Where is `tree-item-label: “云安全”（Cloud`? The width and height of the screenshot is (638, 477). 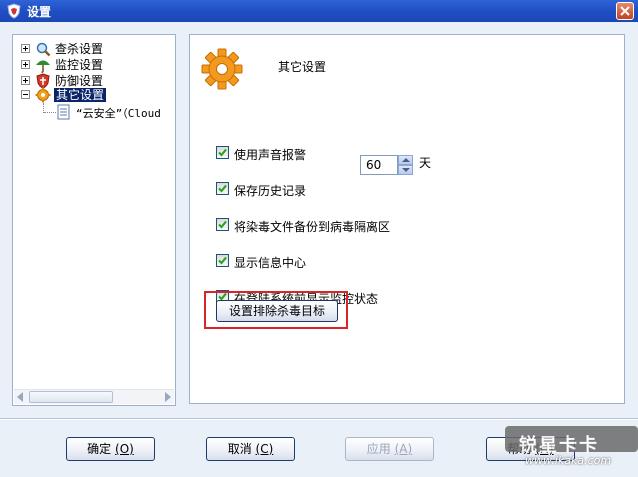 tree-item-label: “云安全”（Cloud is located at coordinates (118, 113).